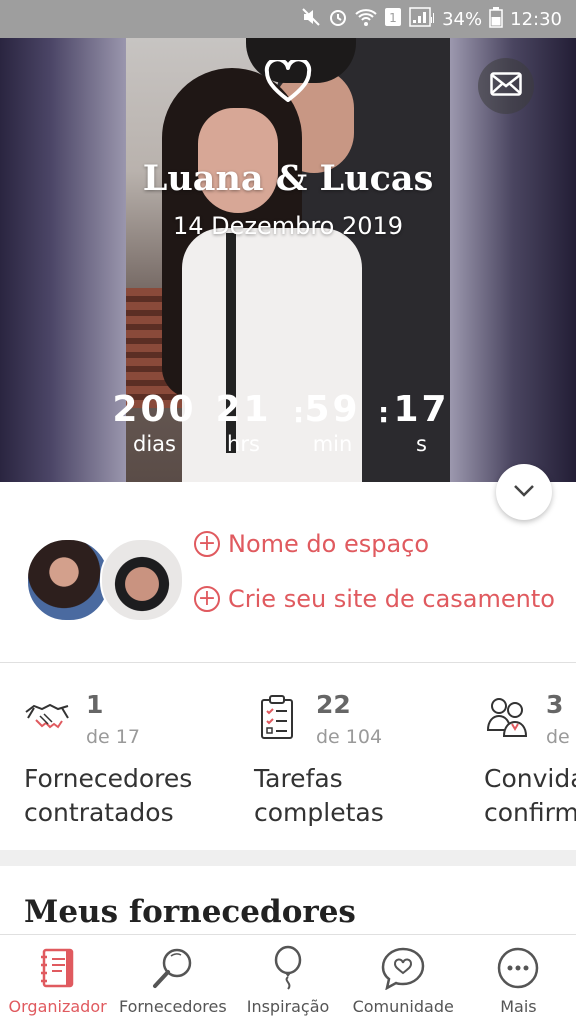 The height and width of the screenshot is (1025, 576). I want to click on countdown-hours-value: 21, so click(243, 409).